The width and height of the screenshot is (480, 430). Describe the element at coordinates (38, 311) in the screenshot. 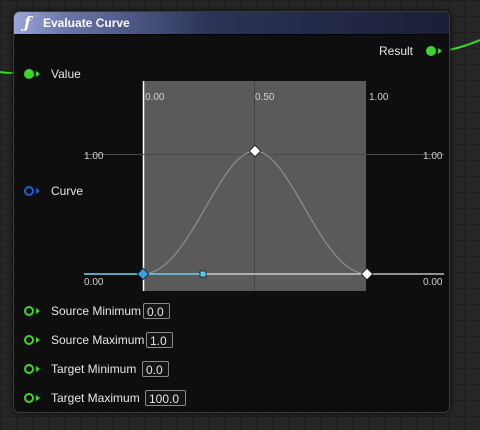

I see `source-min-pin-arrow-icon` at that location.